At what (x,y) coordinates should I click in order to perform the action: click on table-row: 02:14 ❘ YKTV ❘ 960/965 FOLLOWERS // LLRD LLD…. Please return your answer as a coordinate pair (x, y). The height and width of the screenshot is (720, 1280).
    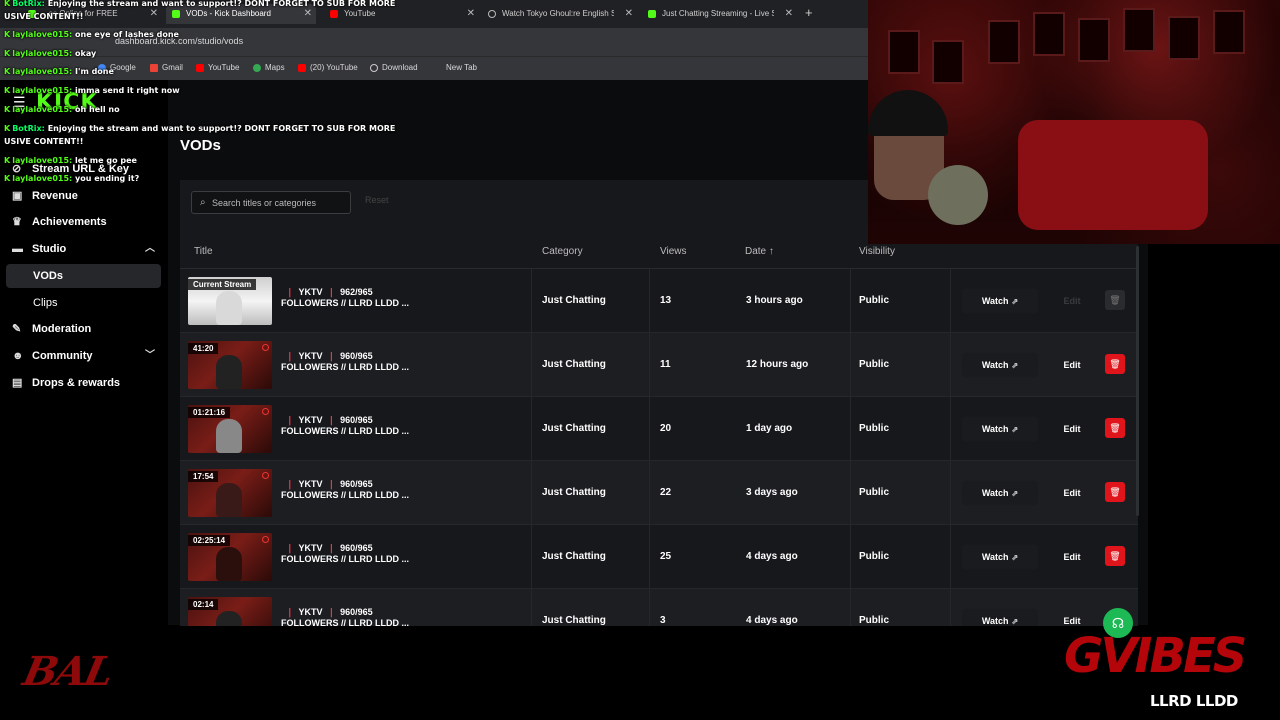
    Looking at the image, I should click on (659, 607).